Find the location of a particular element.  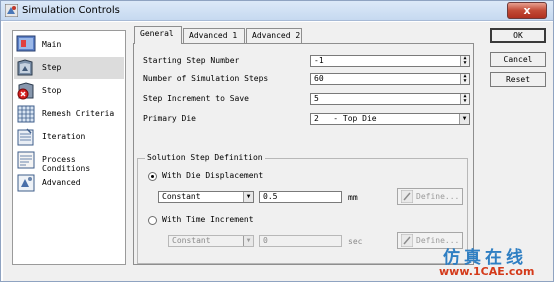

reset-button: Reset is located at coordinates (518, 79).